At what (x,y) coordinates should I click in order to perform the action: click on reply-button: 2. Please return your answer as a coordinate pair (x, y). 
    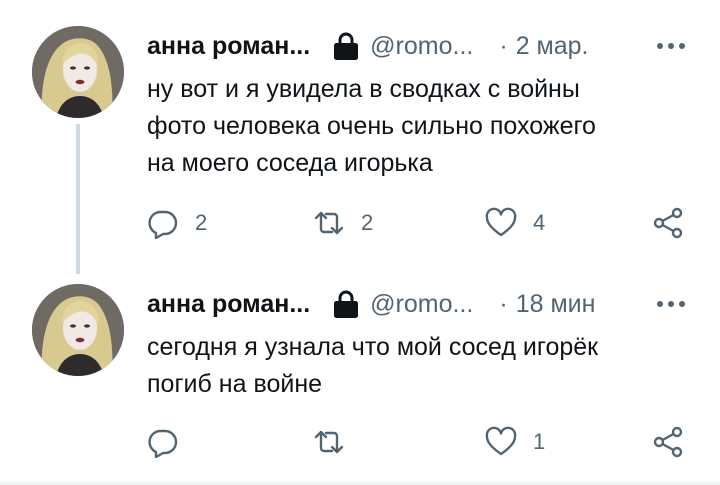
    Looking at the image, I should click on (177, 223).